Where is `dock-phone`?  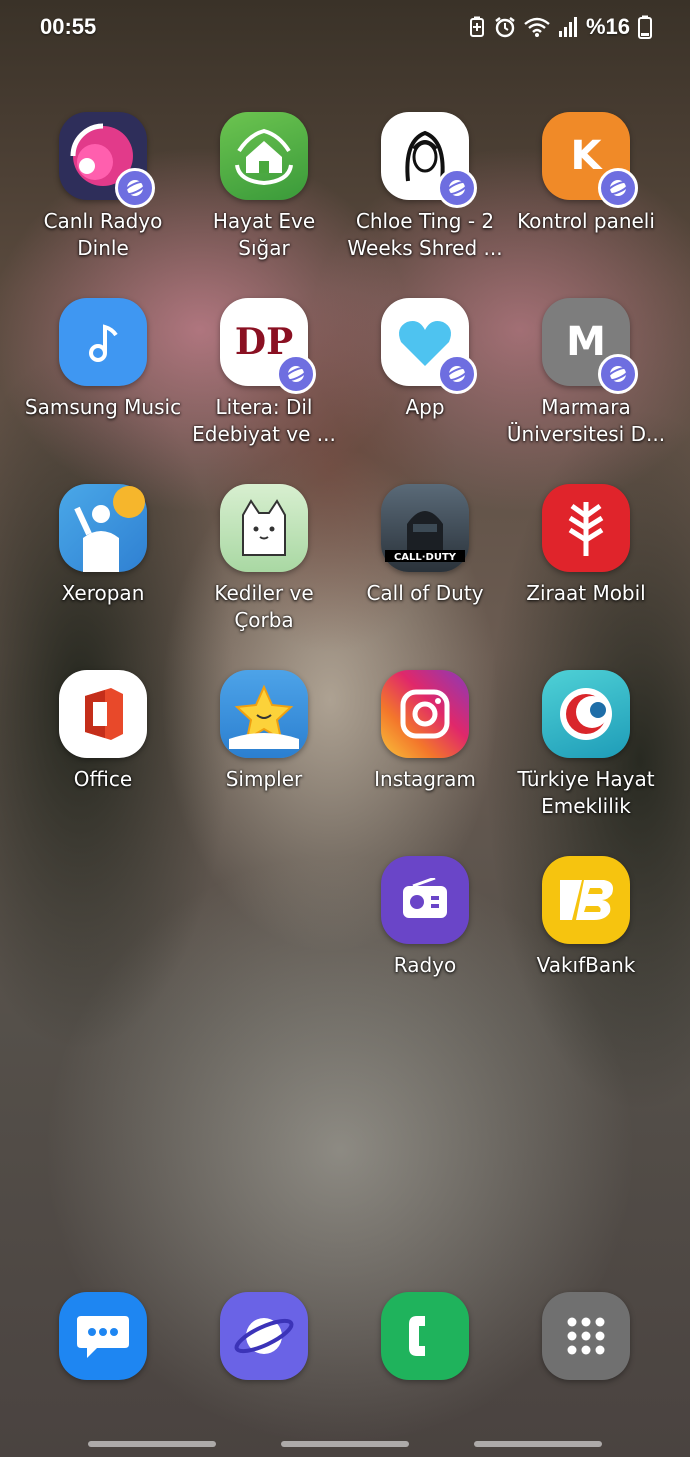
dock-phone is located at coordinates (425, 1336).